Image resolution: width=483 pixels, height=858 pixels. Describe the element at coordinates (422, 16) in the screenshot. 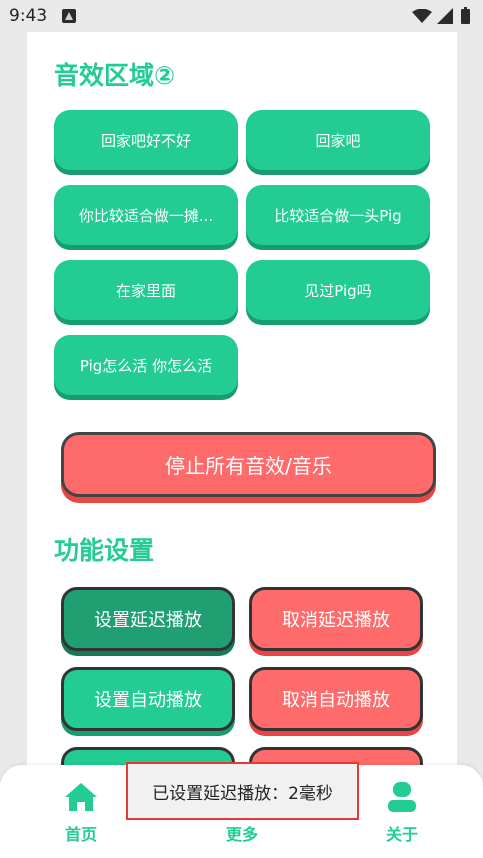

I see `wifi-icon` at that location.